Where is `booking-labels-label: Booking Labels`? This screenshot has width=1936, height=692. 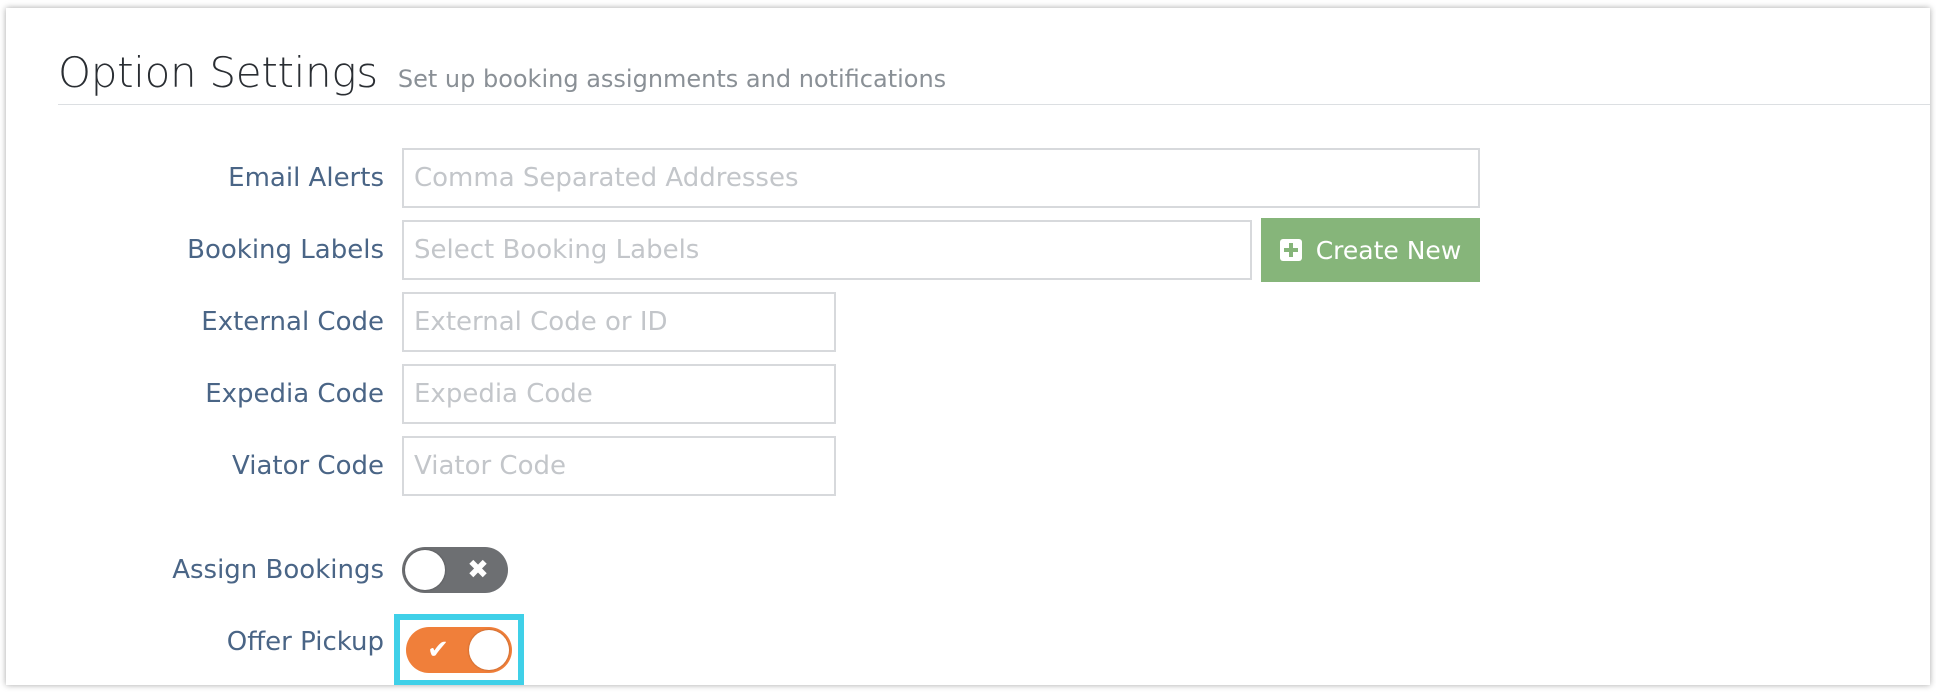
booking-labels-label: Booking Labels is located at coordinates (285, 250).